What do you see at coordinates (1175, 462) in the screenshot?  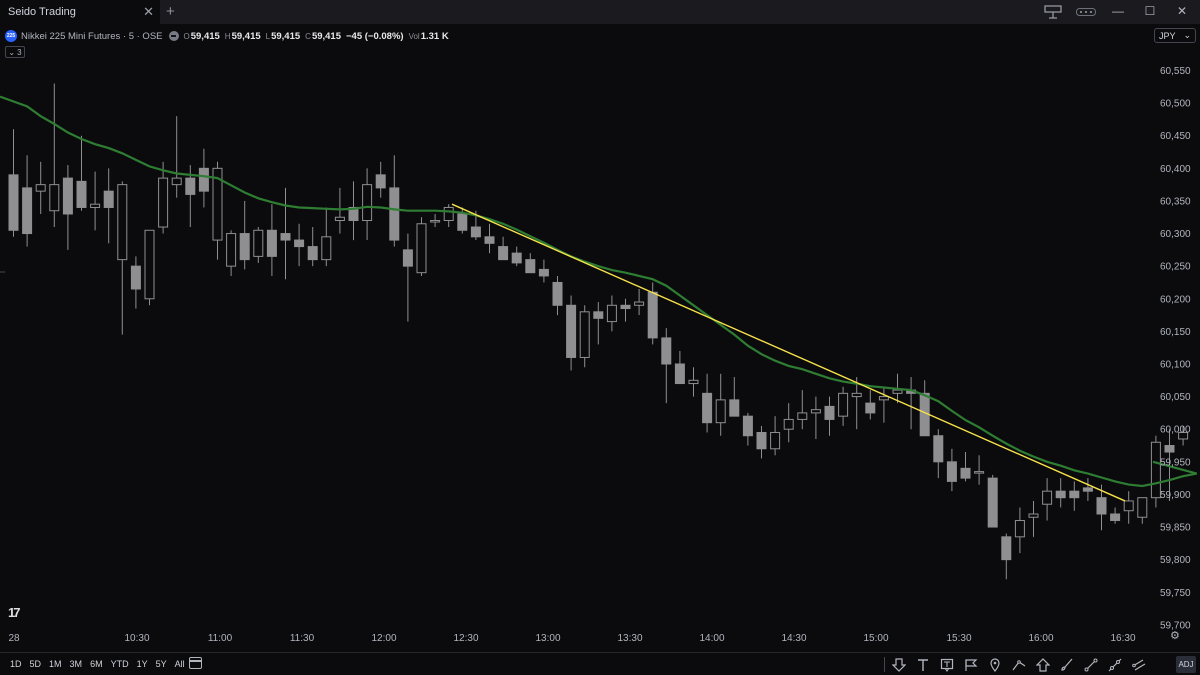 I see `price-axis-label: 59,950` at bounding box center [1175, 462].